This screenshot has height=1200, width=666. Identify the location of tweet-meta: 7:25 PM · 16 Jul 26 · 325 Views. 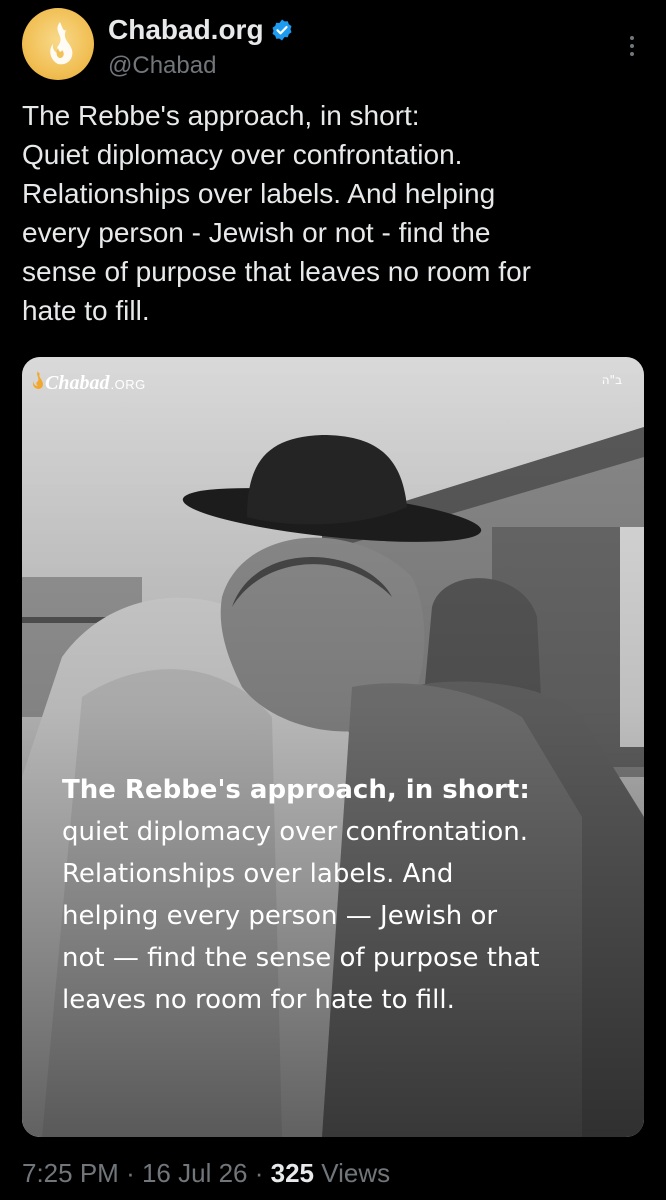
(206, 1173).